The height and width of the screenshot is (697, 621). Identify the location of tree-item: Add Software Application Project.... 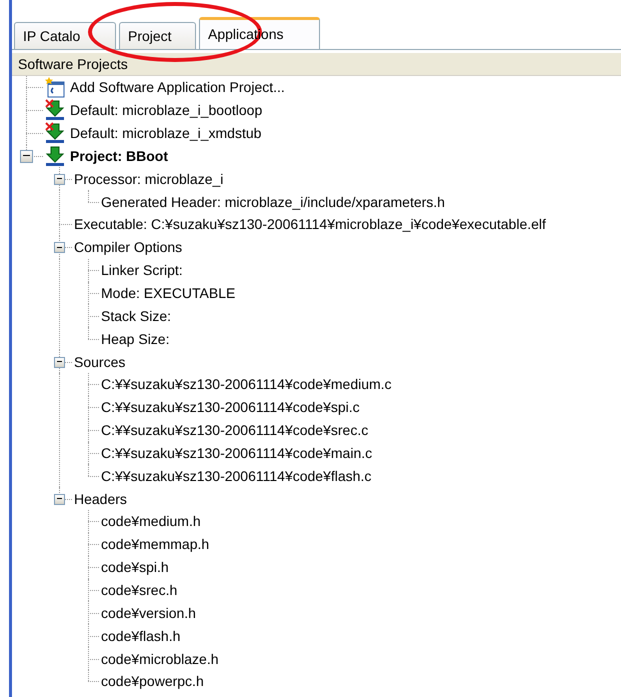
(177, 87).